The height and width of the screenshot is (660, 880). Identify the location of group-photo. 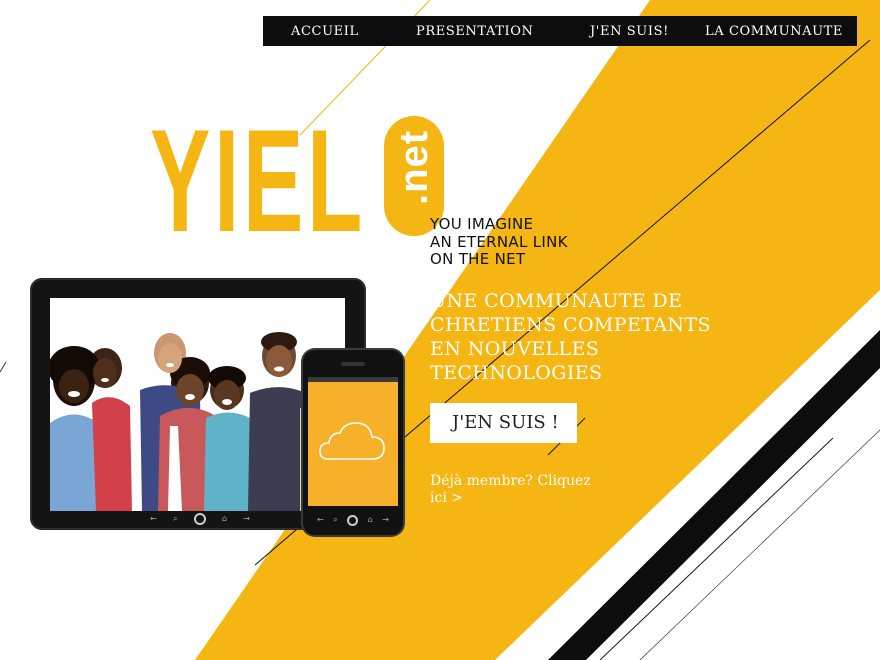
(197, 404).